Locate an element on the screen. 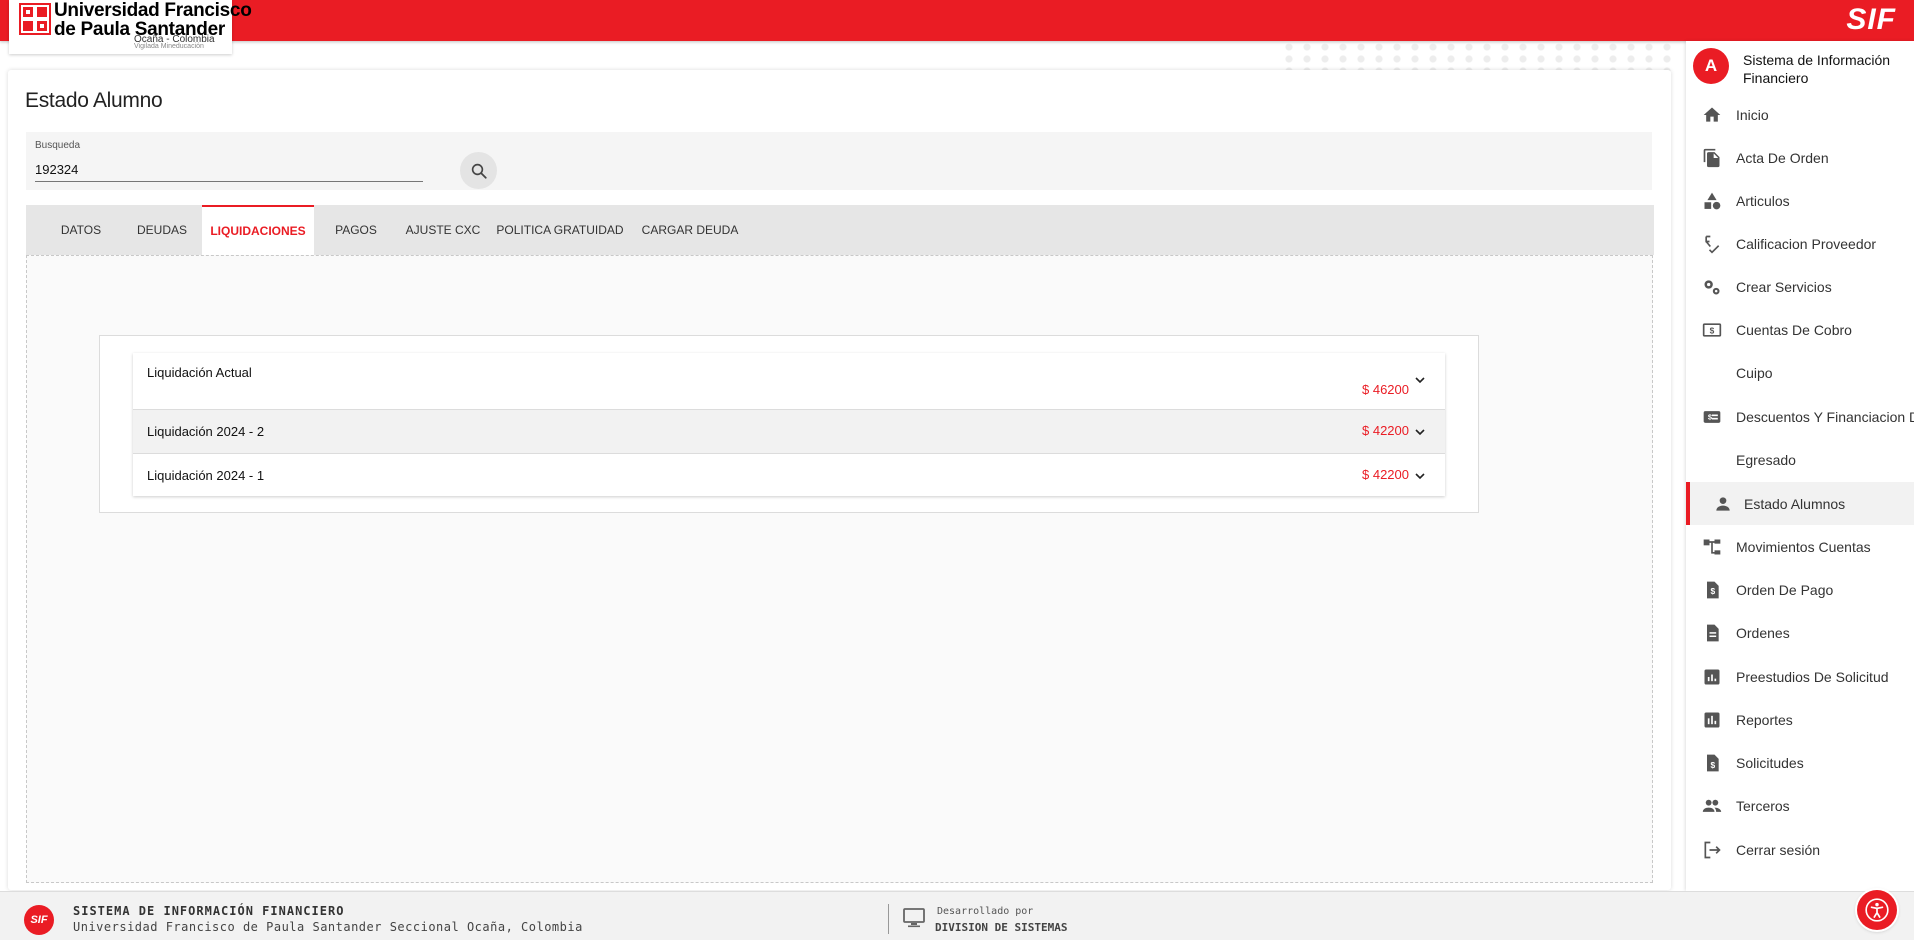  sidebar-item-label: Reportes is located at coordinates (1764, 719).